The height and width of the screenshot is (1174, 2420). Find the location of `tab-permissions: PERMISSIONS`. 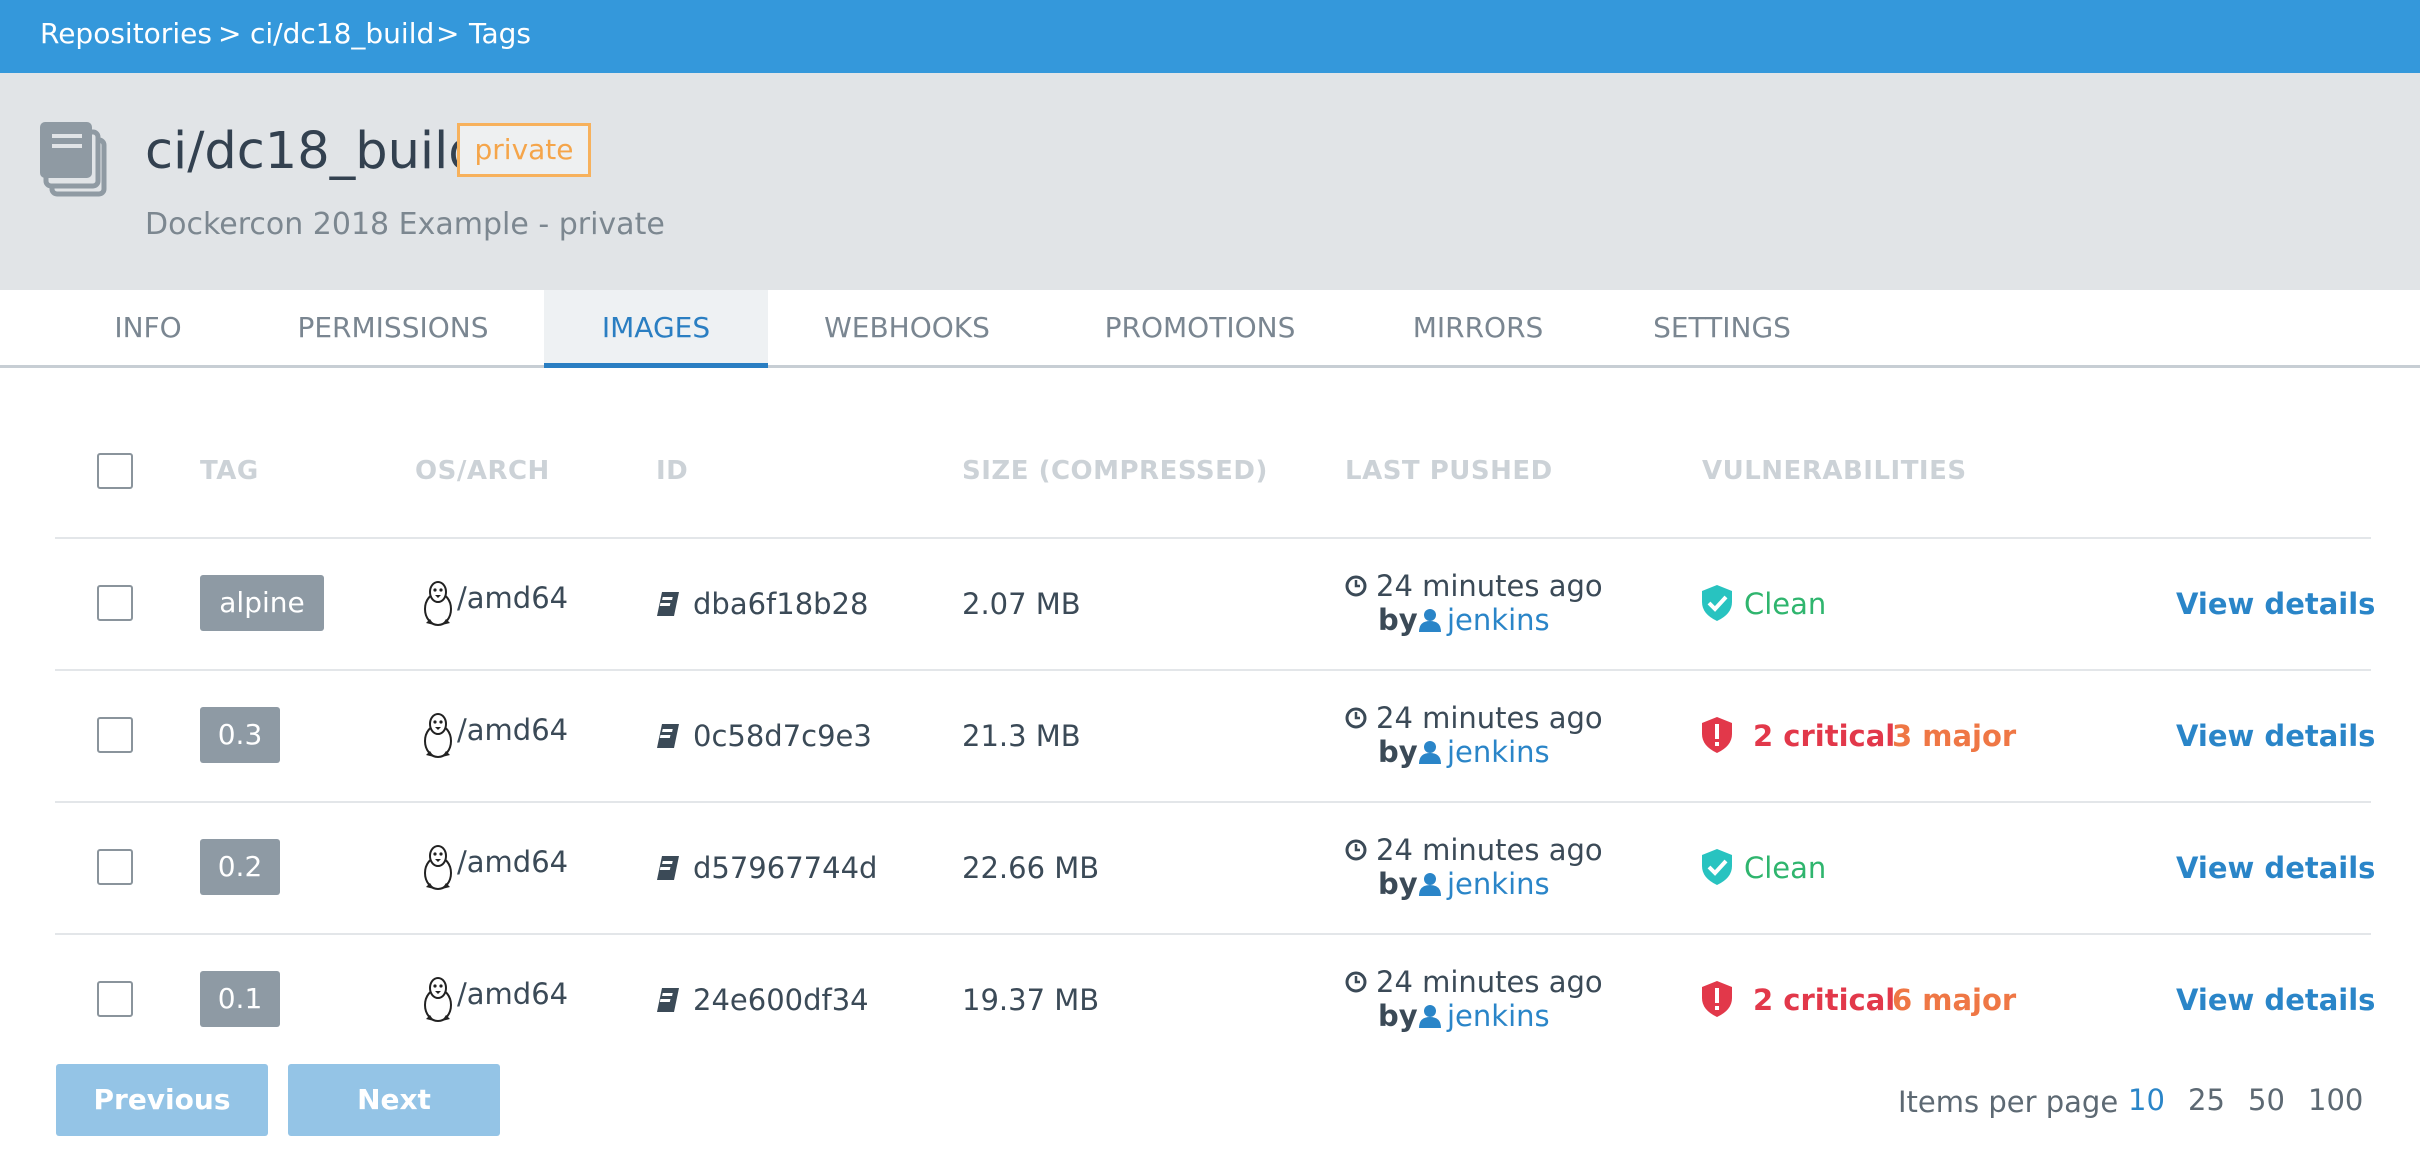

tab-permissions: PERMISSIONS is located at coordinates (393, 327).